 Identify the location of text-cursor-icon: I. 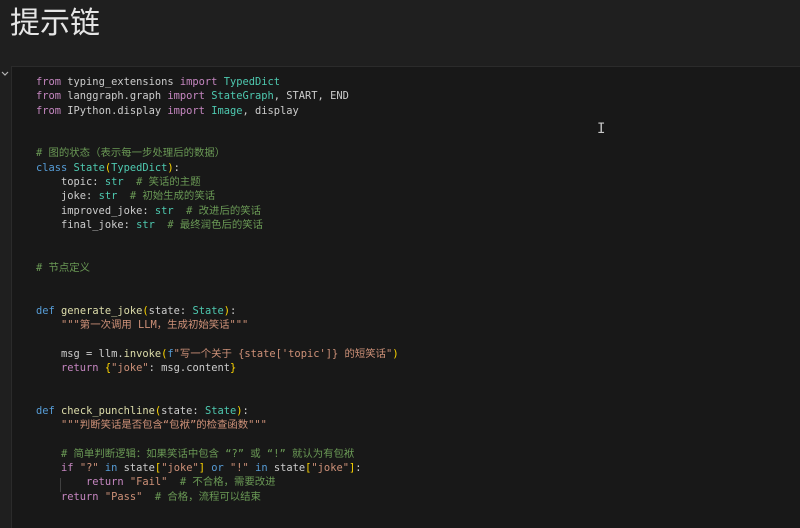
(601, 129).